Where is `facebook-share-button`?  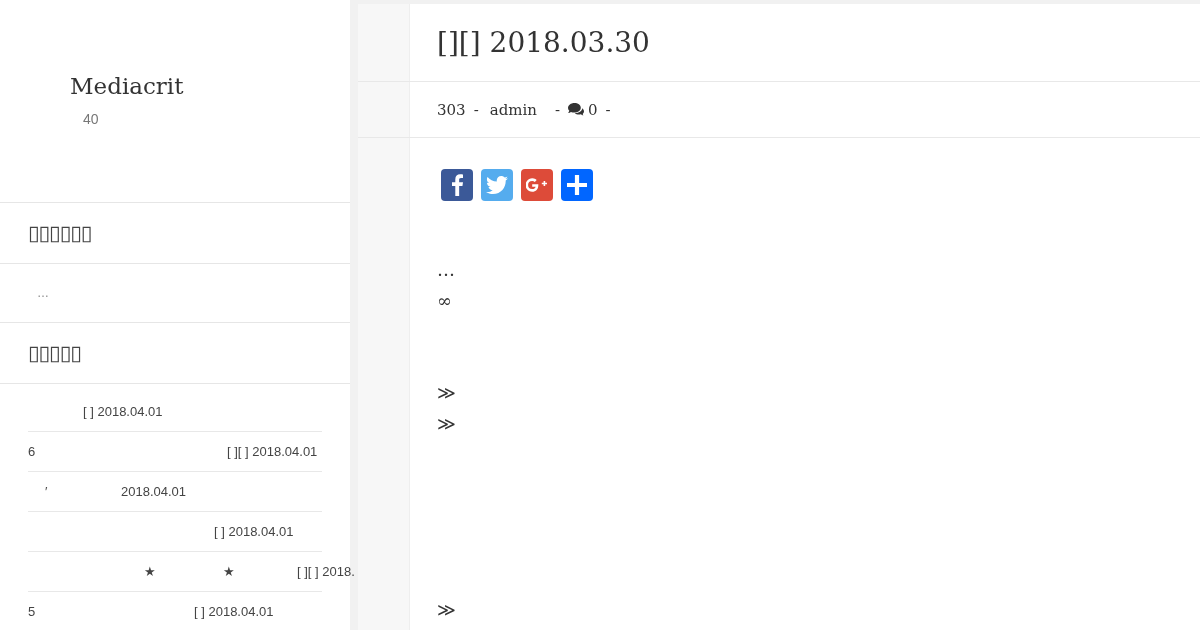
facebook-share-button is located at coordinates (457, 185).